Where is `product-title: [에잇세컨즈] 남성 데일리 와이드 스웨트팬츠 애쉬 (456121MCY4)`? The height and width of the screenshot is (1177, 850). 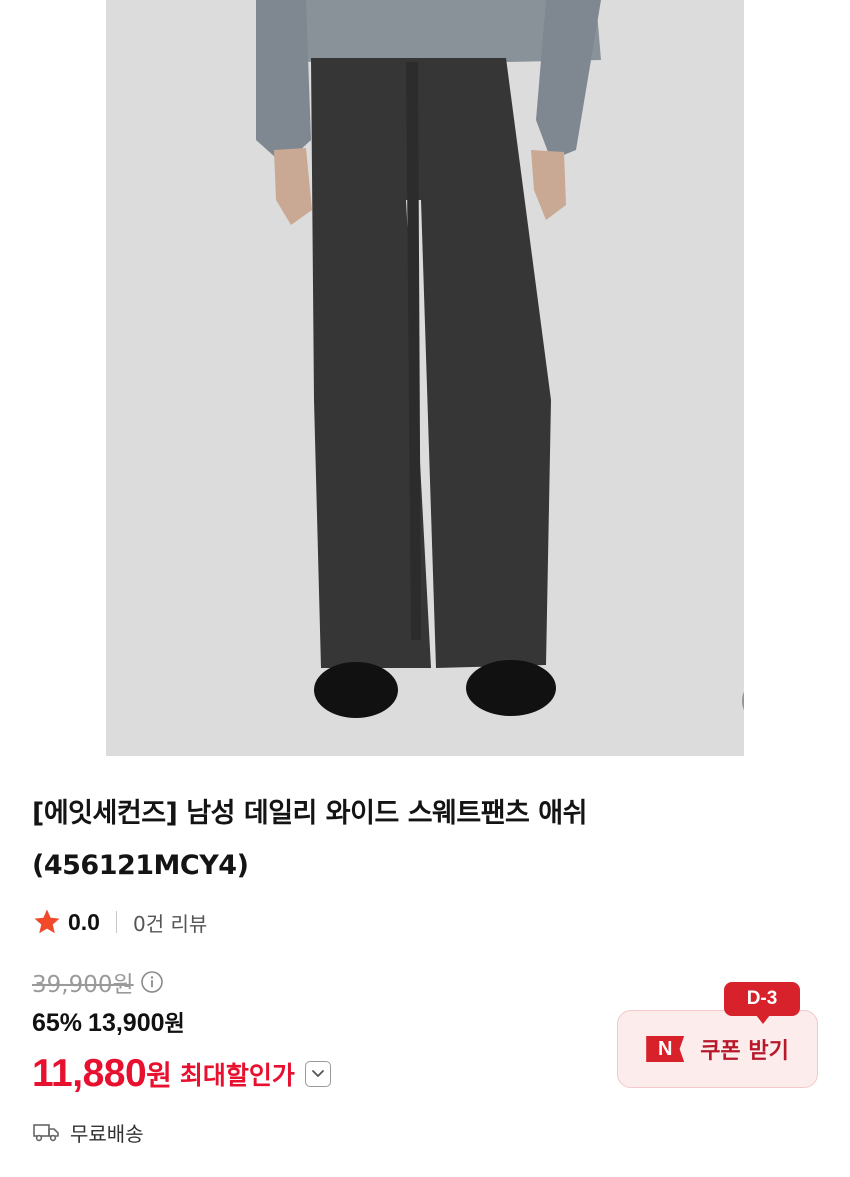 product-title: [에잇세컨즈] 남성 데일리 와이드 스웨트팬츠 애쉬 (456121MCY4) is located at coordinates (412, 840).